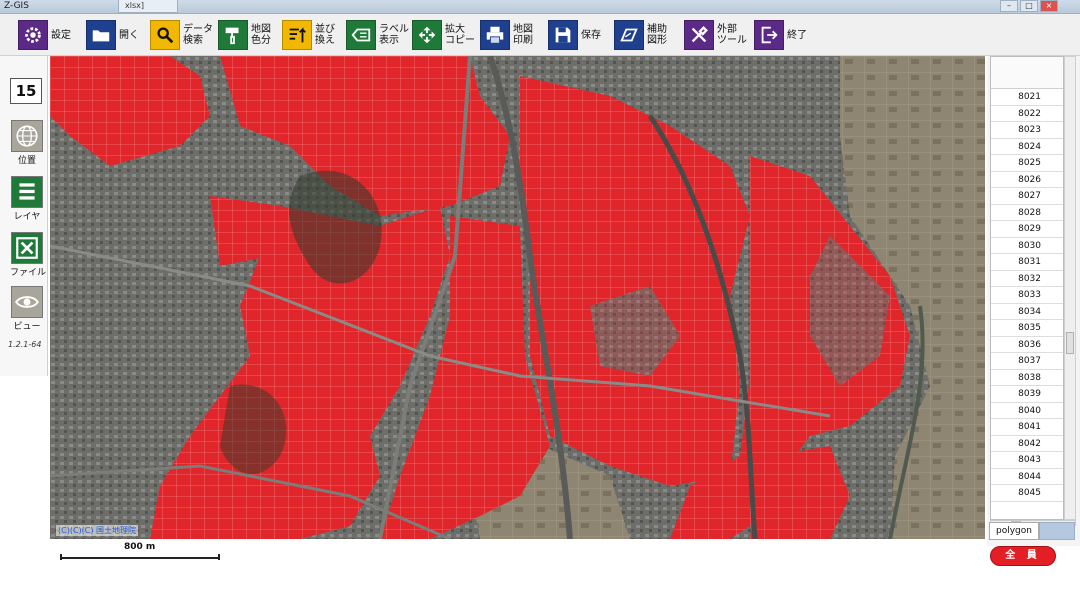 The image size is (1080, 600). I want to click on maximize-button: □, so click(1029, 6).